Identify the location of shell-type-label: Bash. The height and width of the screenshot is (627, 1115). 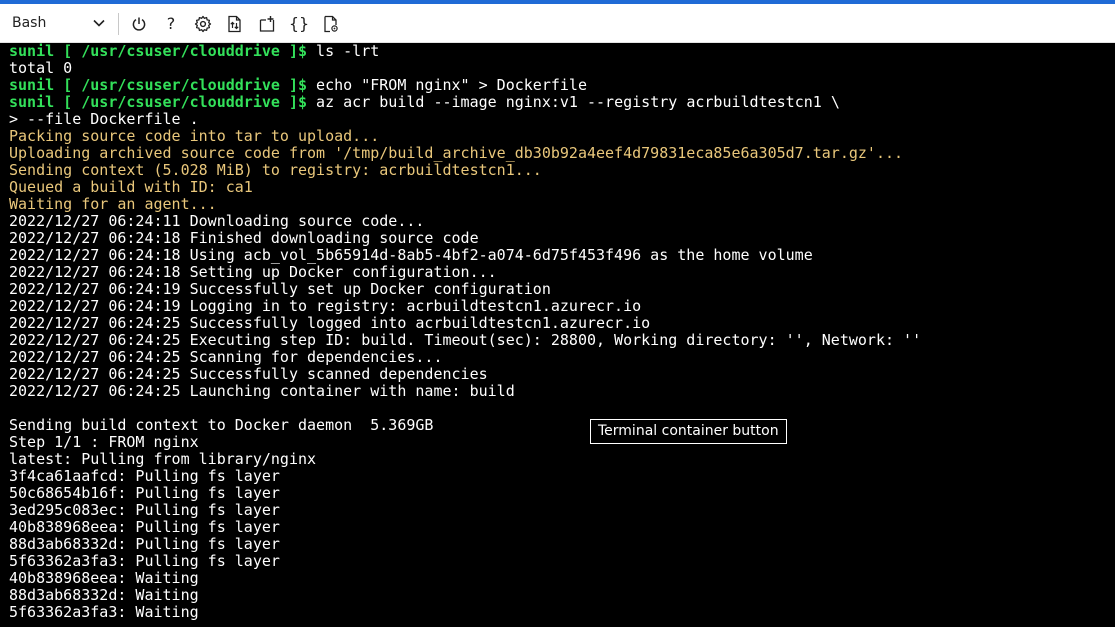
(29, 23).